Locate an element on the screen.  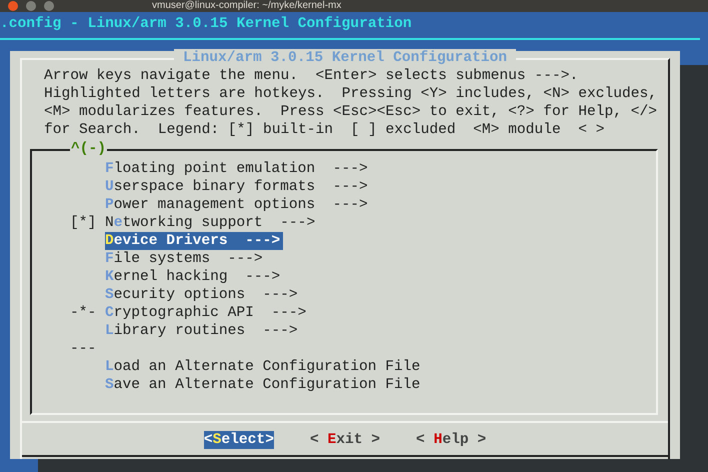
menu-item: Load an Alternate Configuration File is located at coordinates (262, 367).